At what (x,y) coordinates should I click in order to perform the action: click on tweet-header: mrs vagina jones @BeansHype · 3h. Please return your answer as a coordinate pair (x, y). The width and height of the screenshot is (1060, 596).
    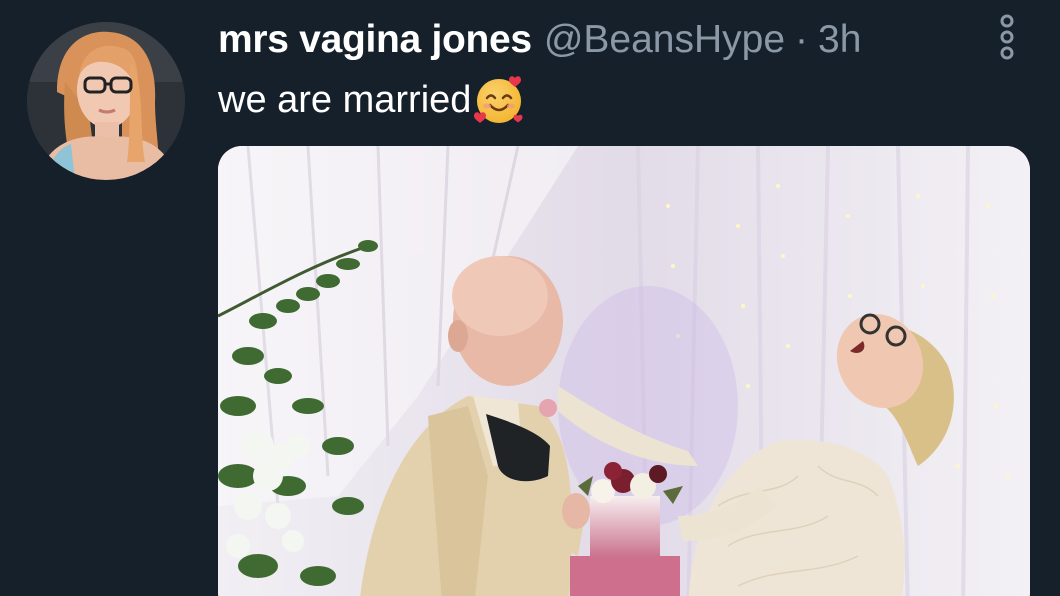
    Looking at the image, I should click on (539, 40).